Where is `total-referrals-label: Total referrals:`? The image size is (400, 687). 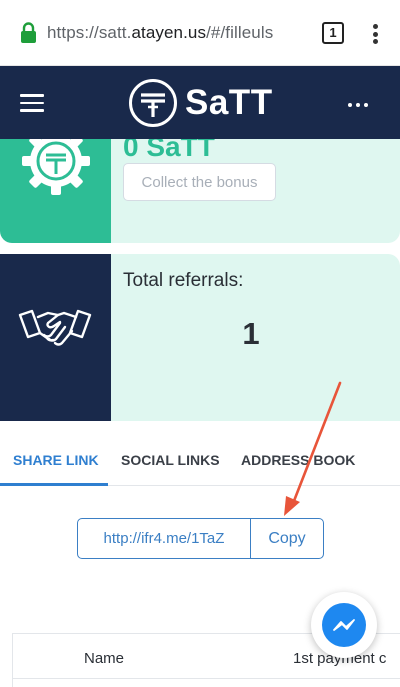 total-referrals-label: Total referrals: is located at coordinates (183, 280).